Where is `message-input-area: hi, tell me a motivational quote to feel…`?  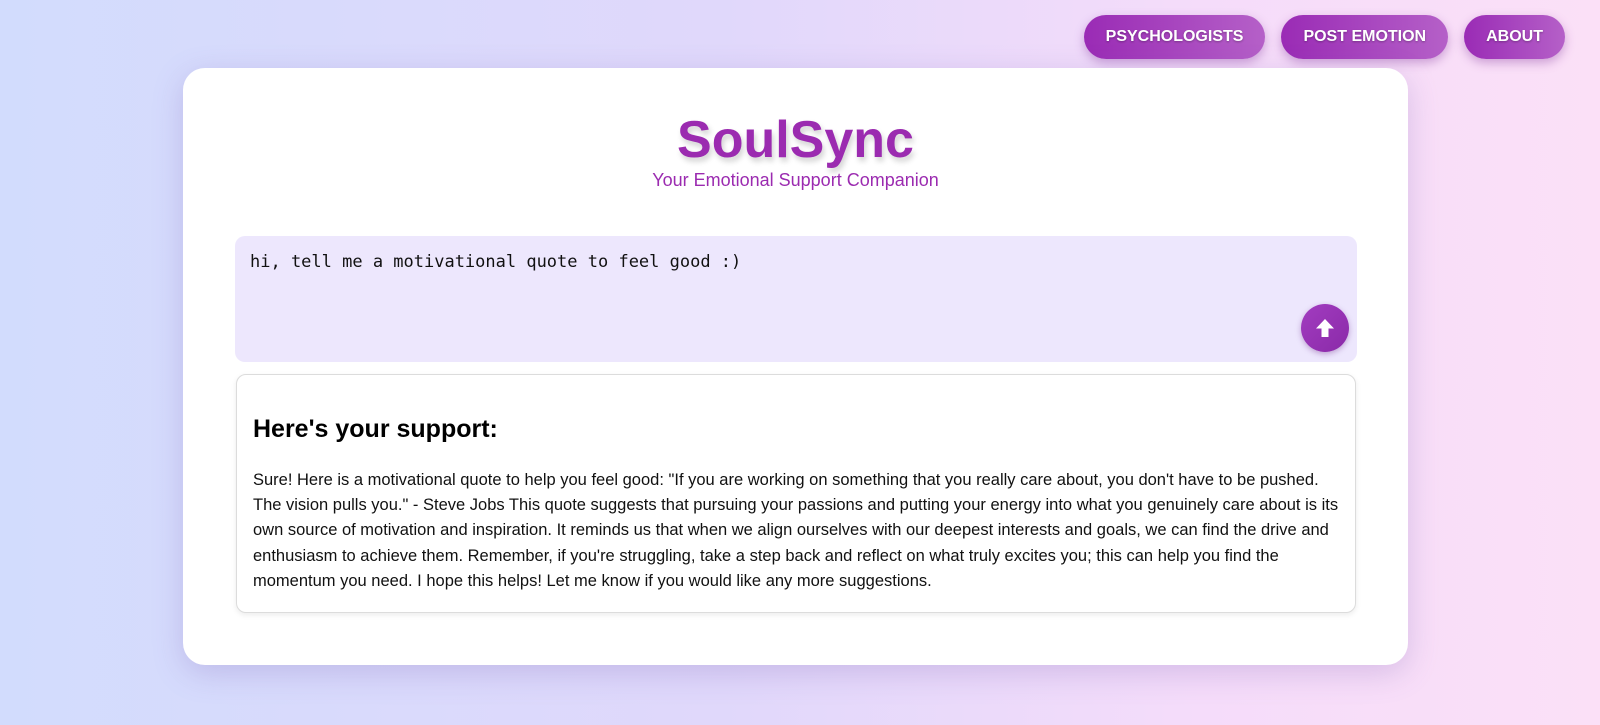 message-input-area: hi, tell me a motivational quote to feel… is located at coordinates (796, 299).